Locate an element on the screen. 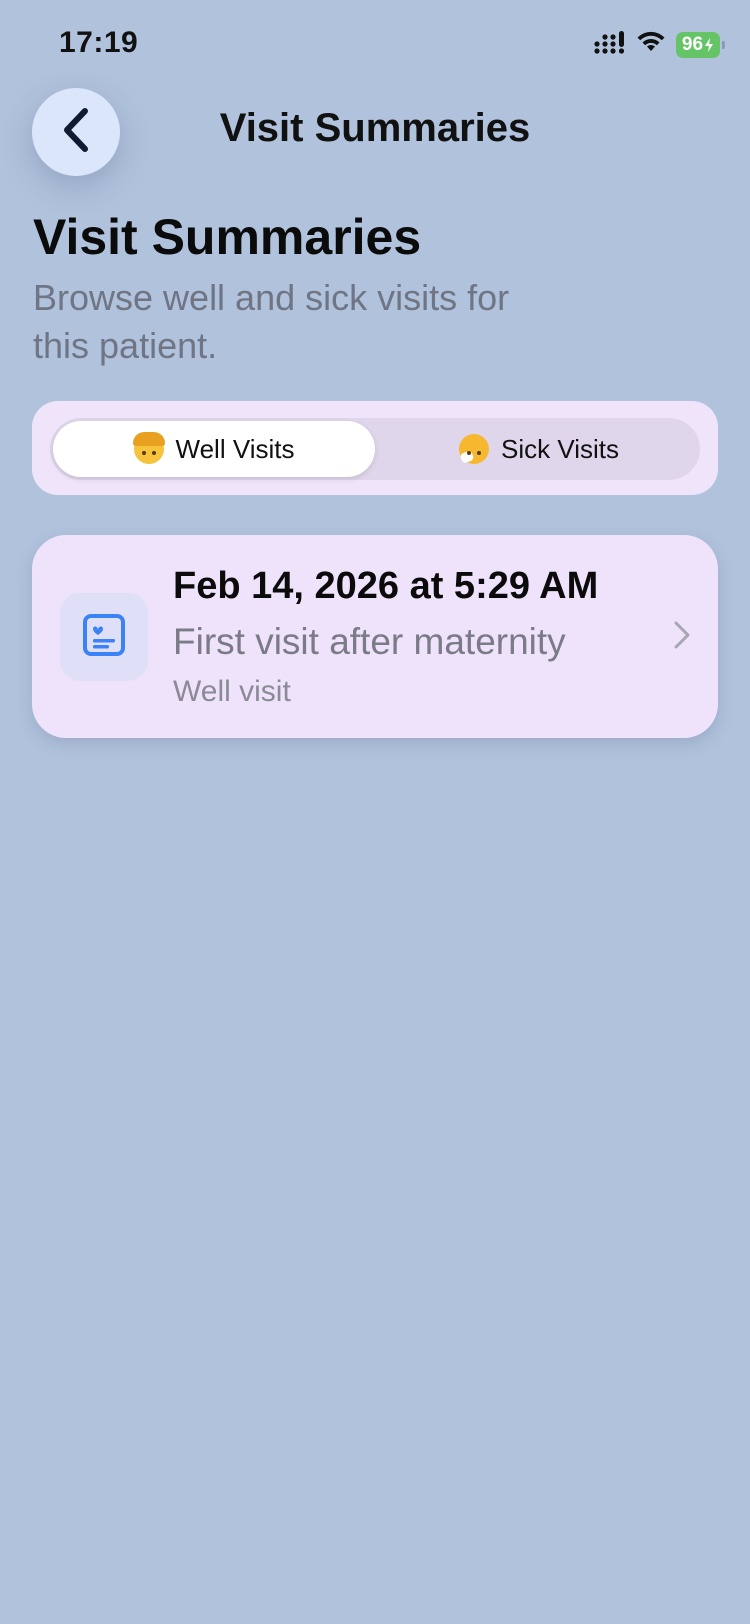 Image resolution: width=750 pixels, height=1624 pixels. status-time: 17:19 is located at coordinates (99, 42).